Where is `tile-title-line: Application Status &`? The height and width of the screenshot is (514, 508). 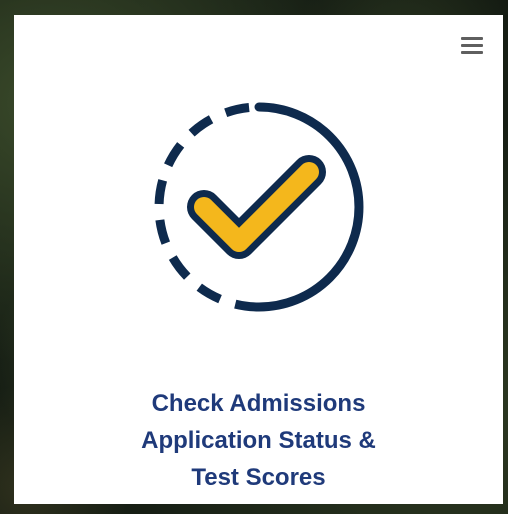 tile-title-line: Application Status & is located at coordinates (258, 440).